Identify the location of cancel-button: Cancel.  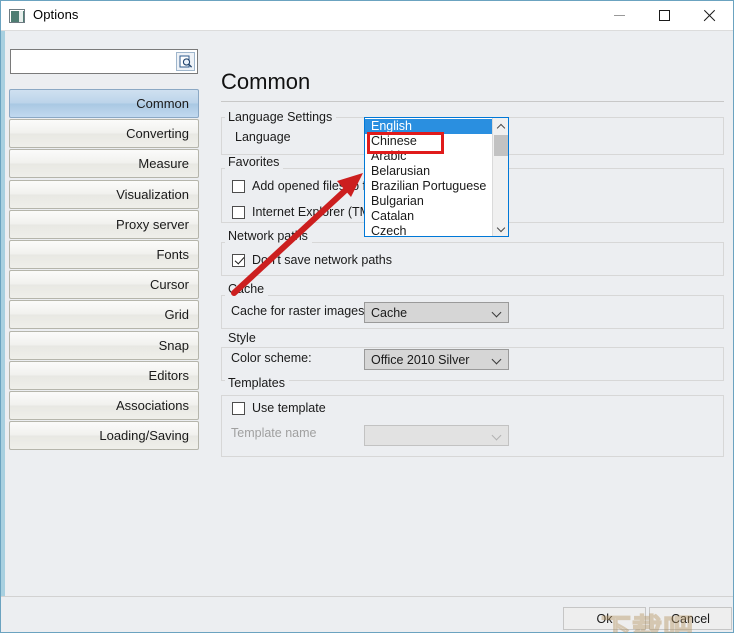
(690, 618).